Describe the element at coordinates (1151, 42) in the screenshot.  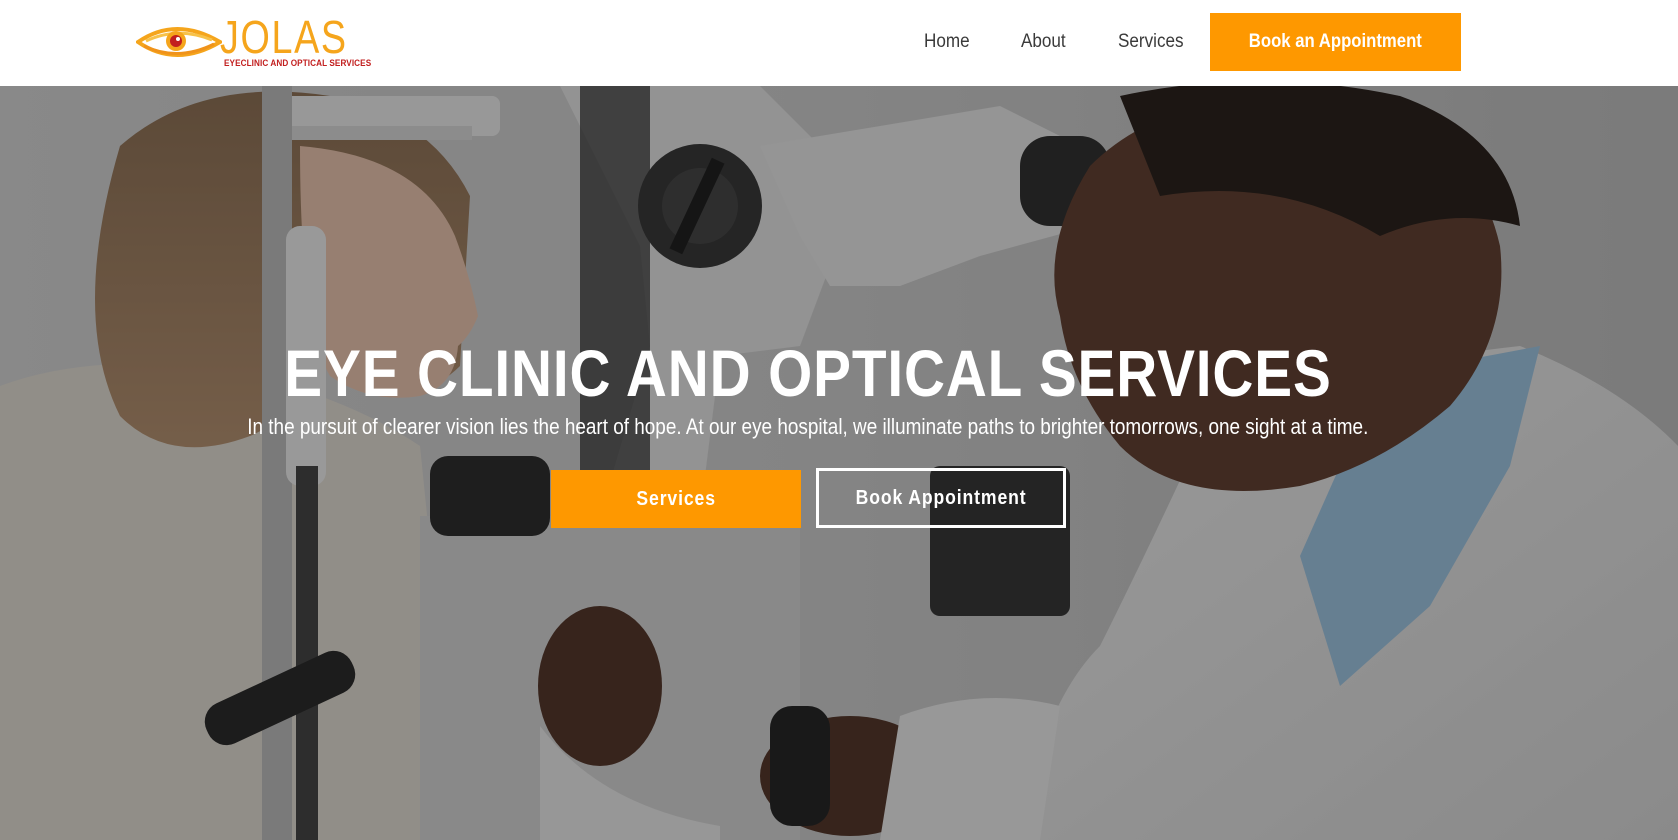
I see `nav-services: Services` at that location.